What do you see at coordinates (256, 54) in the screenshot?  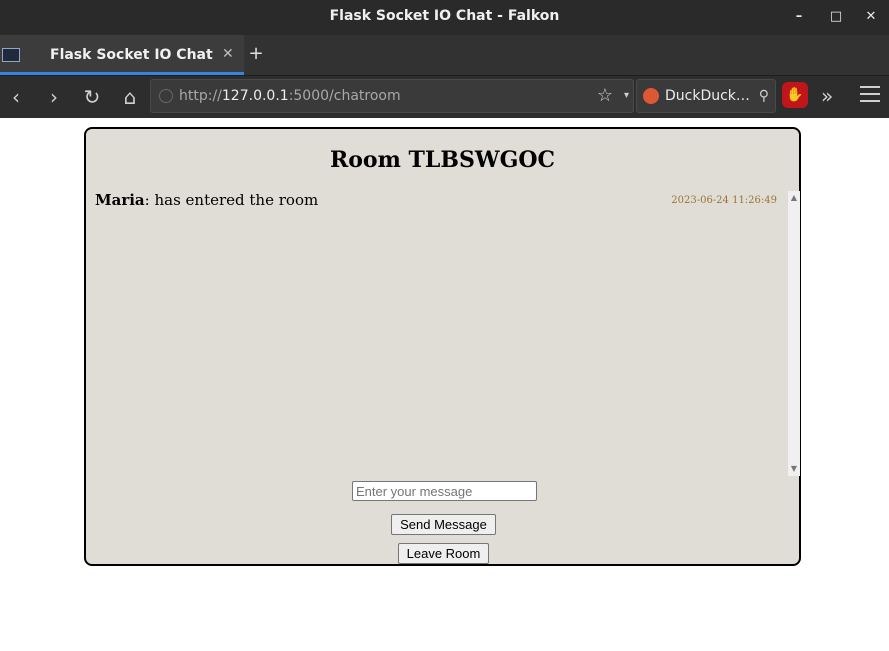 I see `new-tab-icon: +` at bounding box center [256, 54].